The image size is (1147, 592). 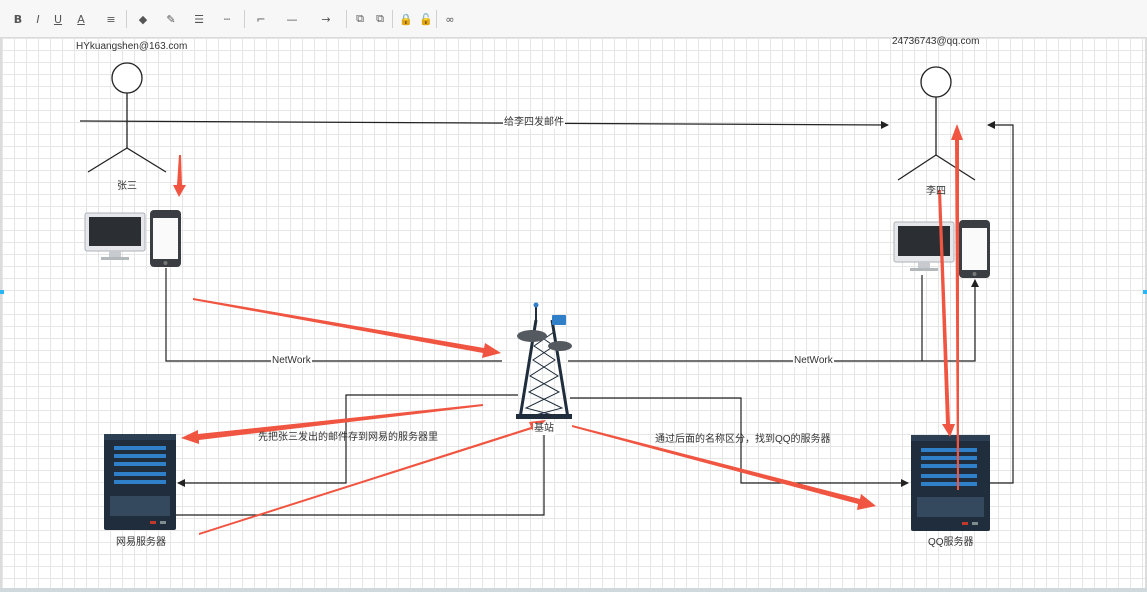 I want to click on sender-monitor-icon, so click(x=115, y=236).